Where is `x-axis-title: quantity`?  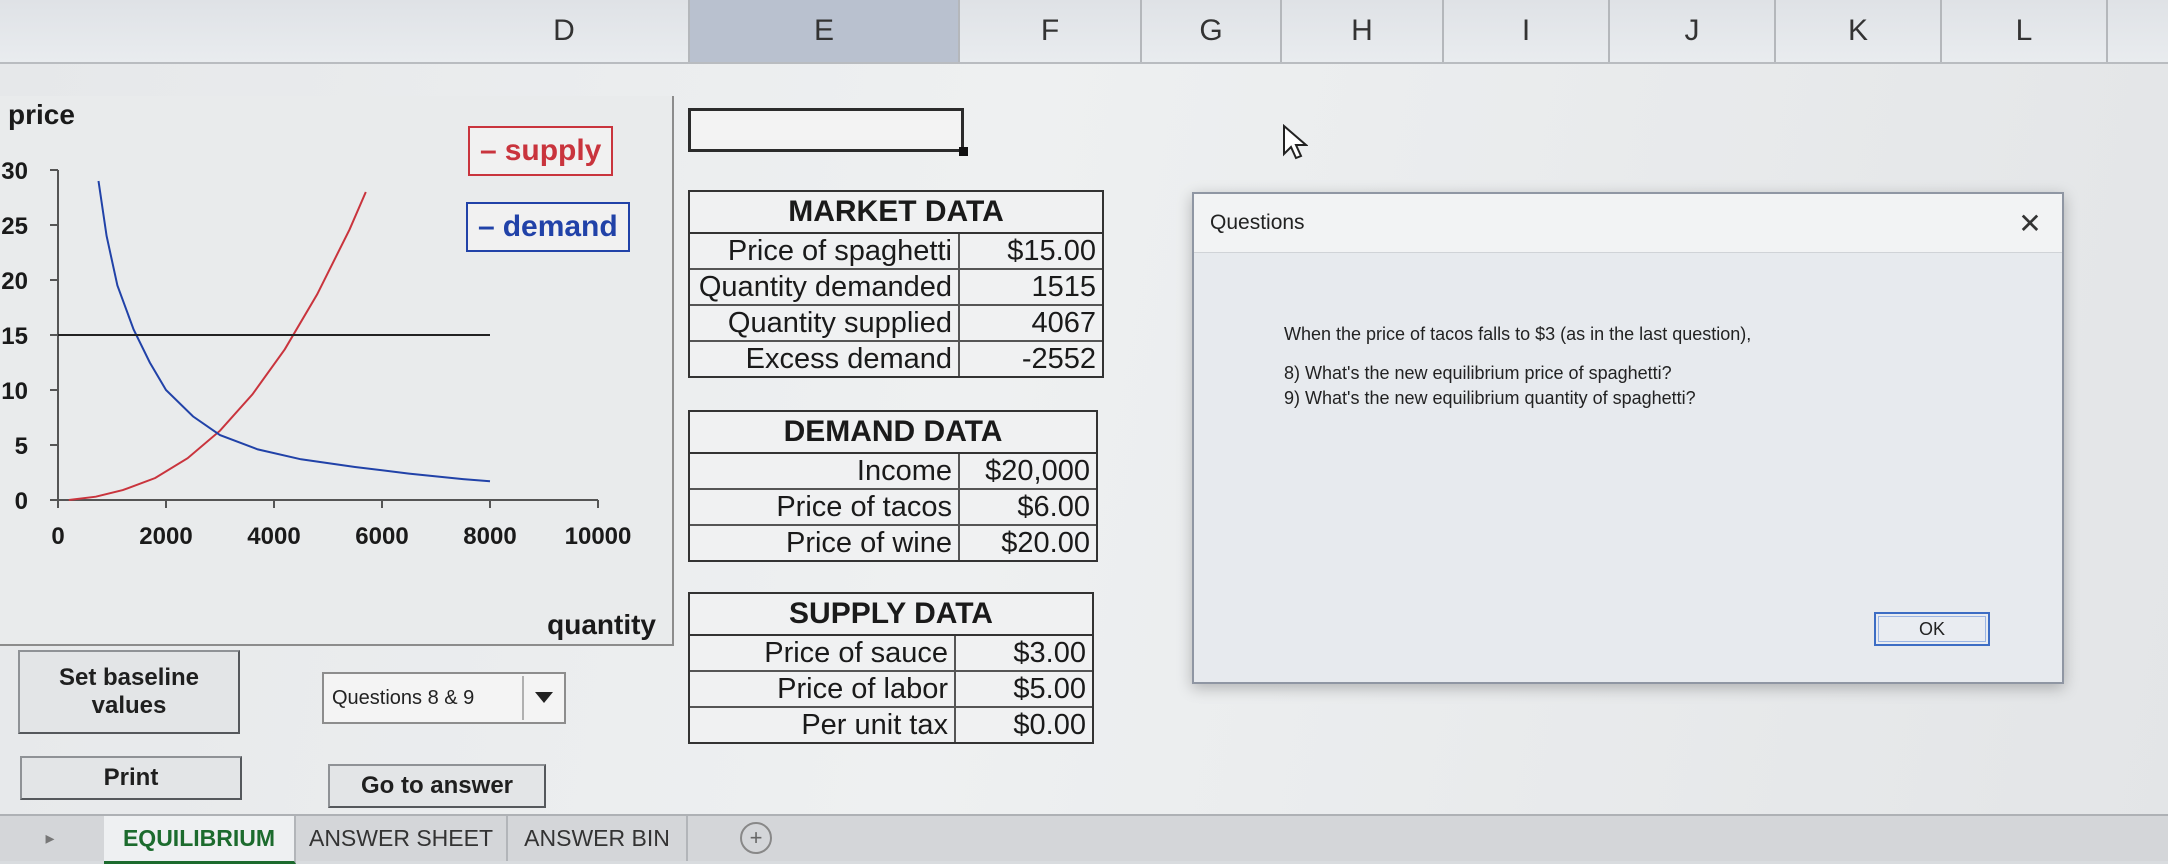 x-axis-title: quantity is located at coordinates (601, 624).